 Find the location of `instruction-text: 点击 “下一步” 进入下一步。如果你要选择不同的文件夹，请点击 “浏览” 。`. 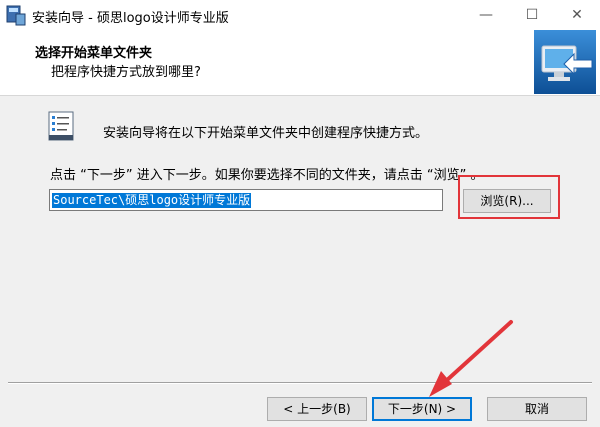

instruction-text: 点击 “下一步” 进入下一步。如果你要选择不同的文件夹，请点击 “浏览” 。 is located at coordinates (267, 175).